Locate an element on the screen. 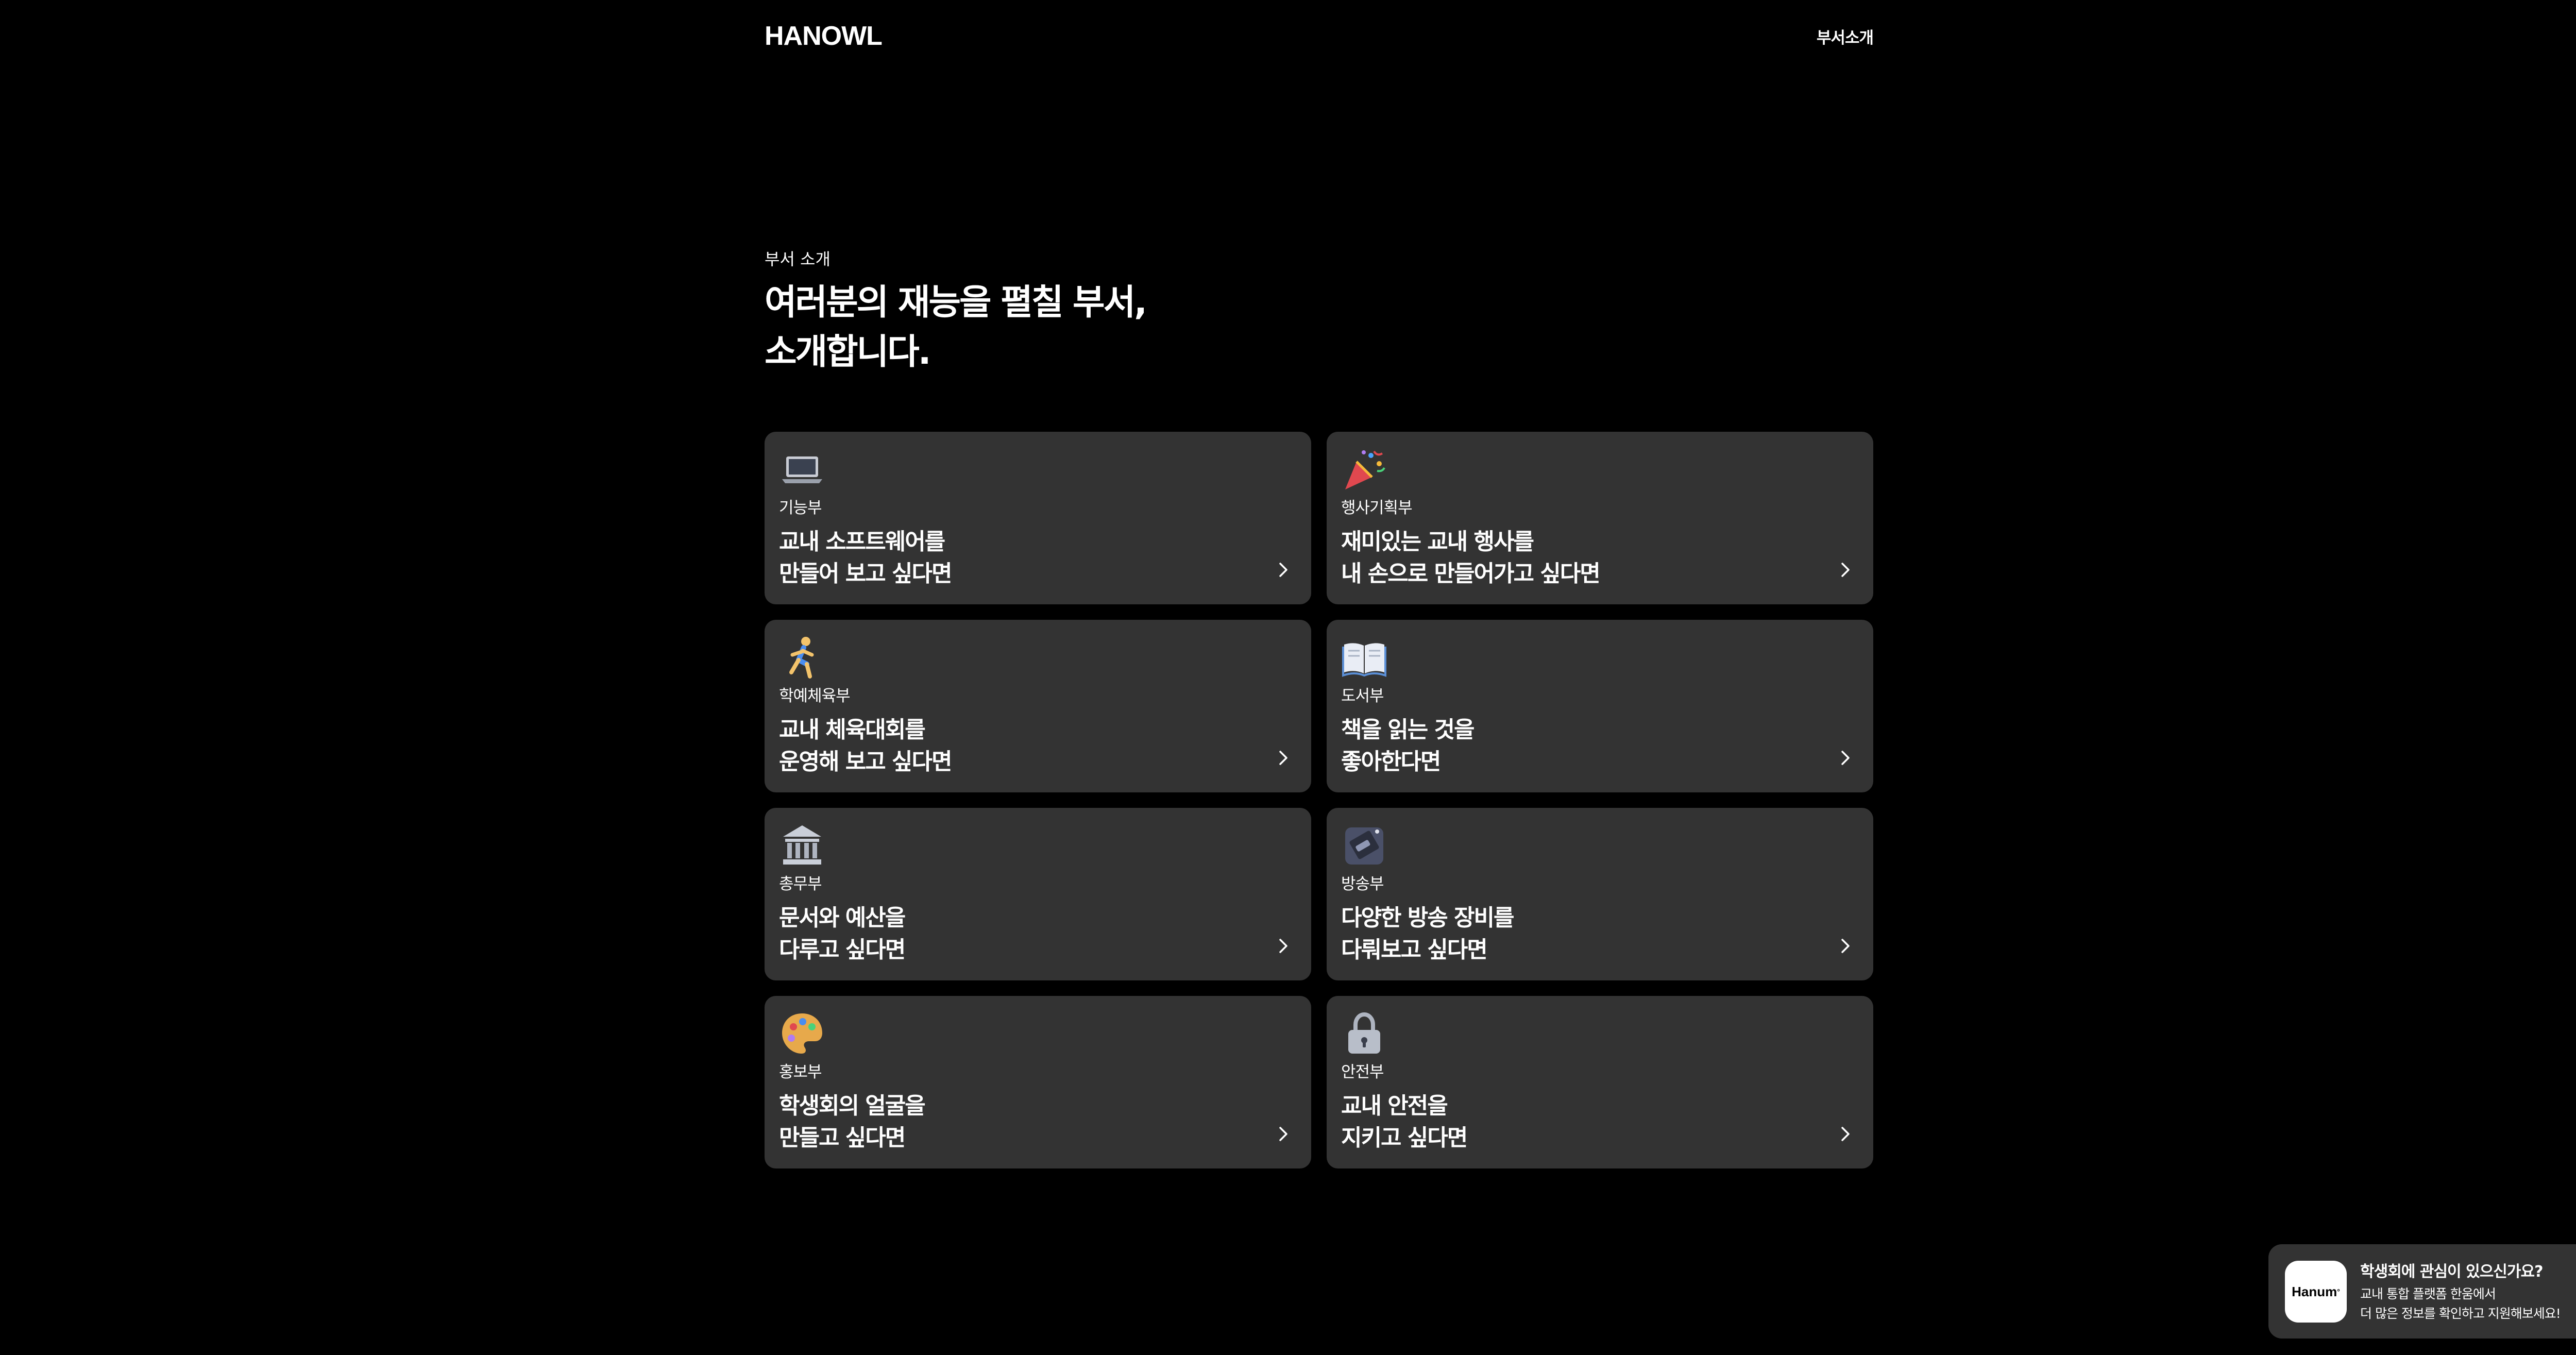 Image resolution: width=2576 pixels, height=1355 pixels. lock-icon is located at coordinates (1364, 1033).